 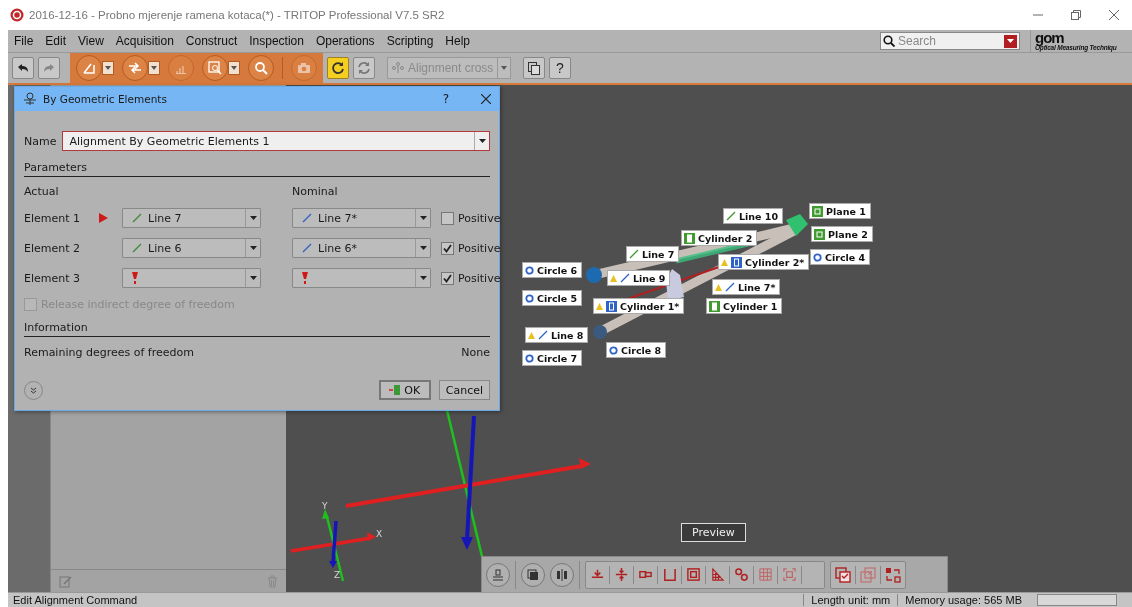 I want to click on refresh-icon, so click(x=338, y=68).